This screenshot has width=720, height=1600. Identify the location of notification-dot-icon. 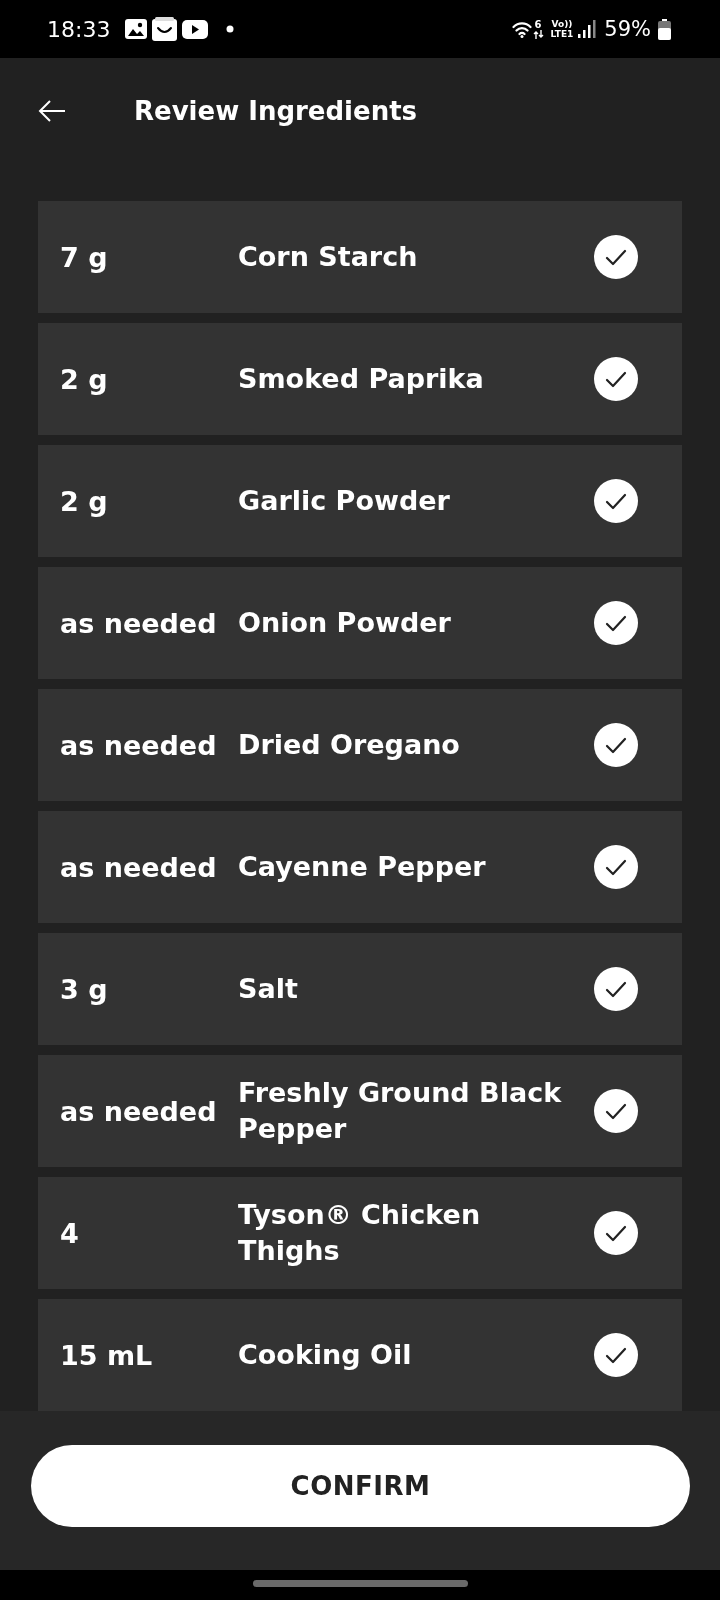
(230, 29).